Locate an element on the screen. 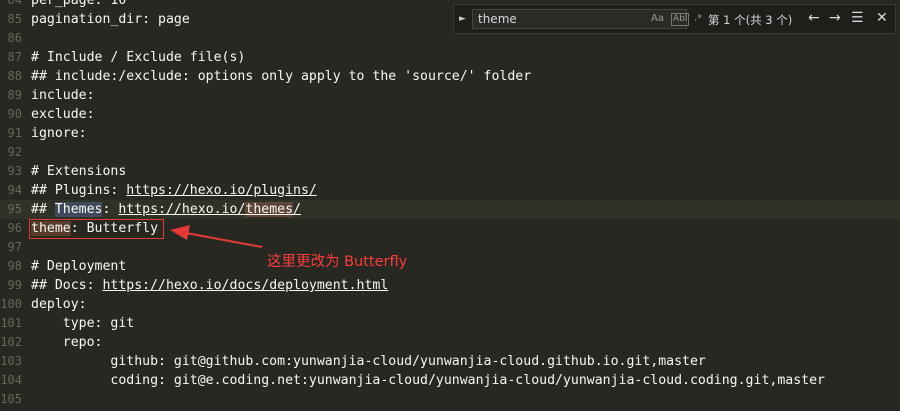 The height and width of the screenshot is (411, 900). regex-icon: .* is located at coordinates (698, 18).